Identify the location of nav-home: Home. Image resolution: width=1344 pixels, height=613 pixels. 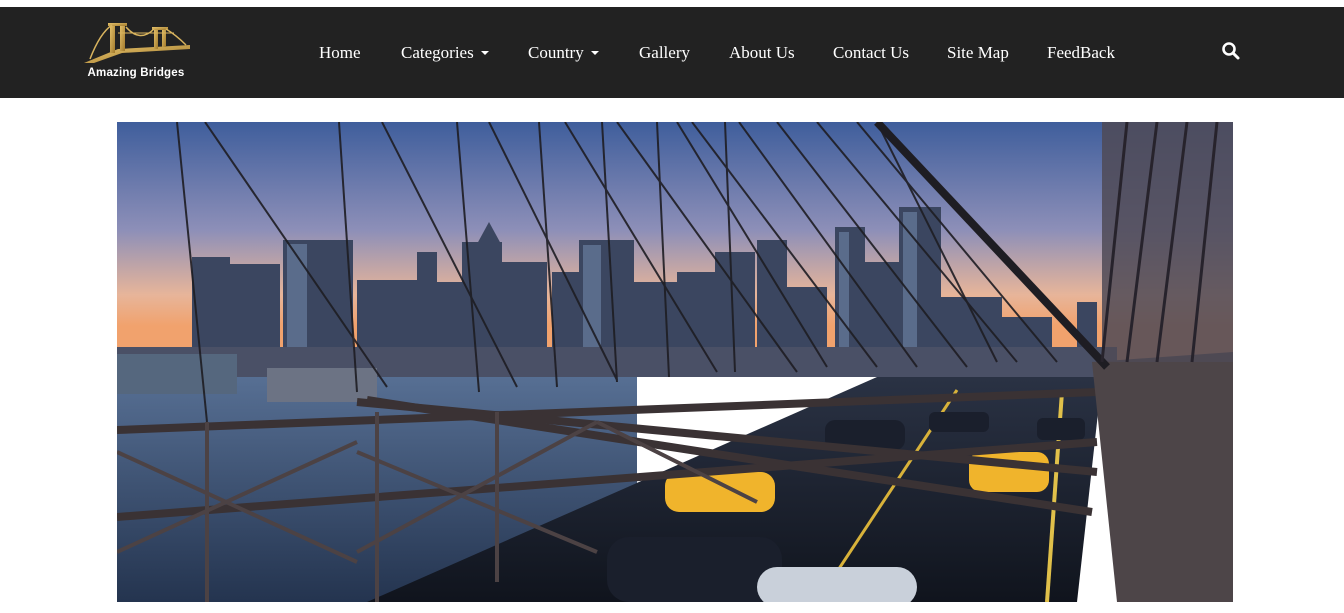
(340, 53).